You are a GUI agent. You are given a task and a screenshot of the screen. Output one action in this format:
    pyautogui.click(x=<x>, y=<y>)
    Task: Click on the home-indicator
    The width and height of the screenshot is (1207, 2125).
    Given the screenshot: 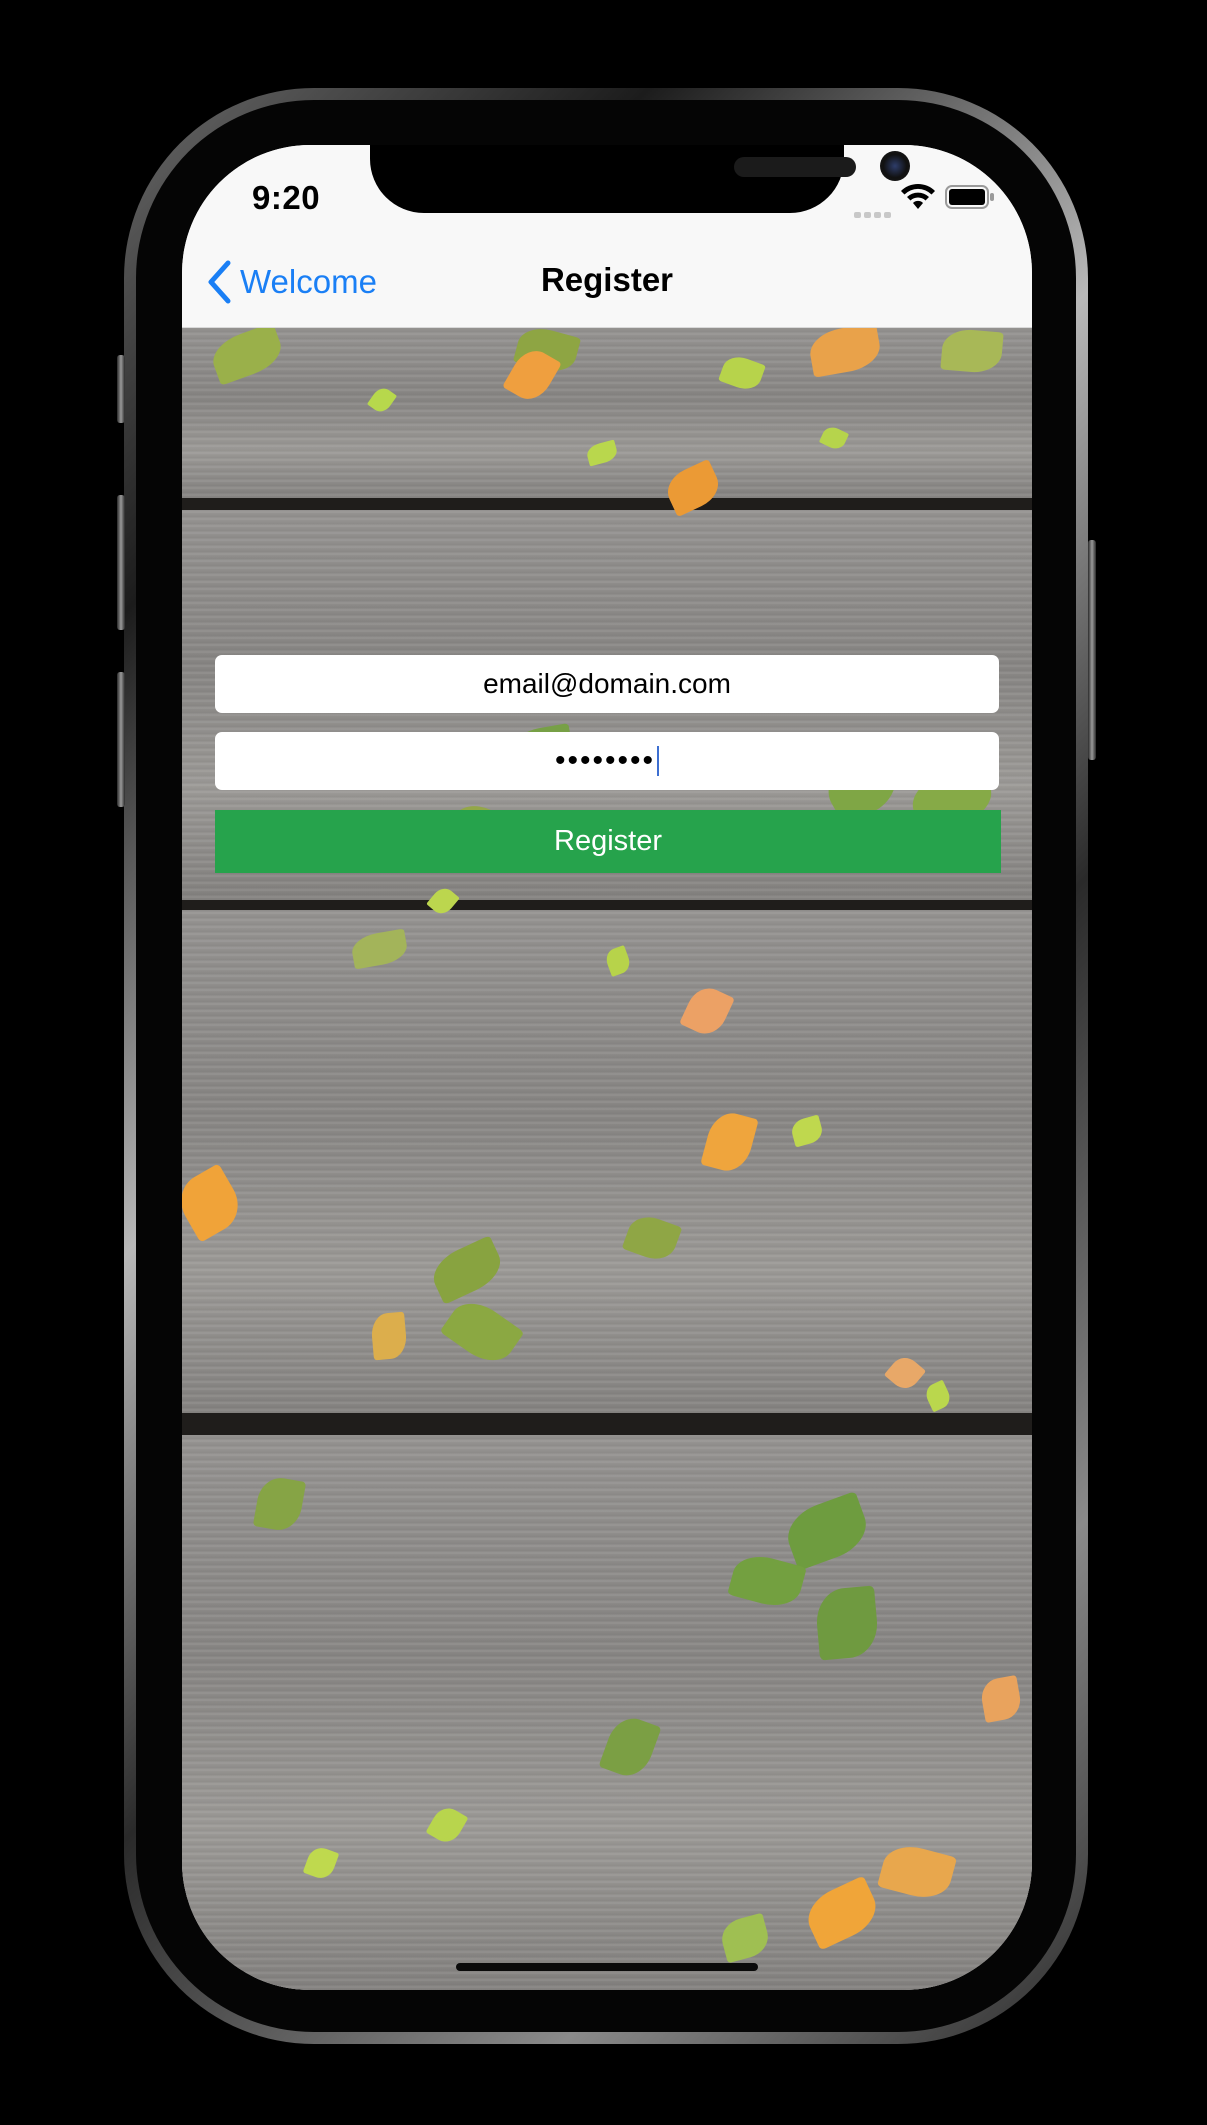 What is the action you would take?
    pyautogui.click(x=607, y=1967)
    